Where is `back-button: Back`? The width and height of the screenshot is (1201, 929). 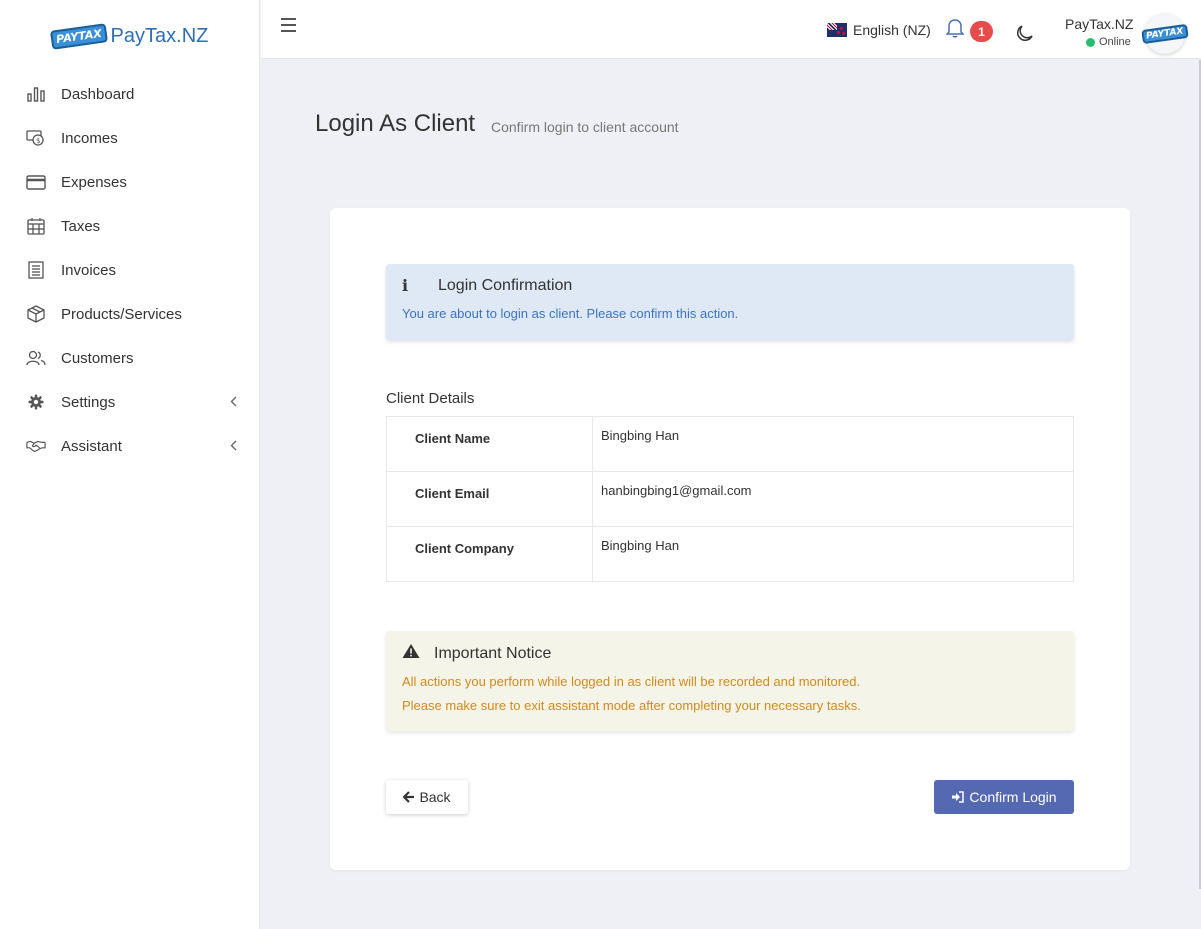
back-button: Back is located at coordinates (427, 797).